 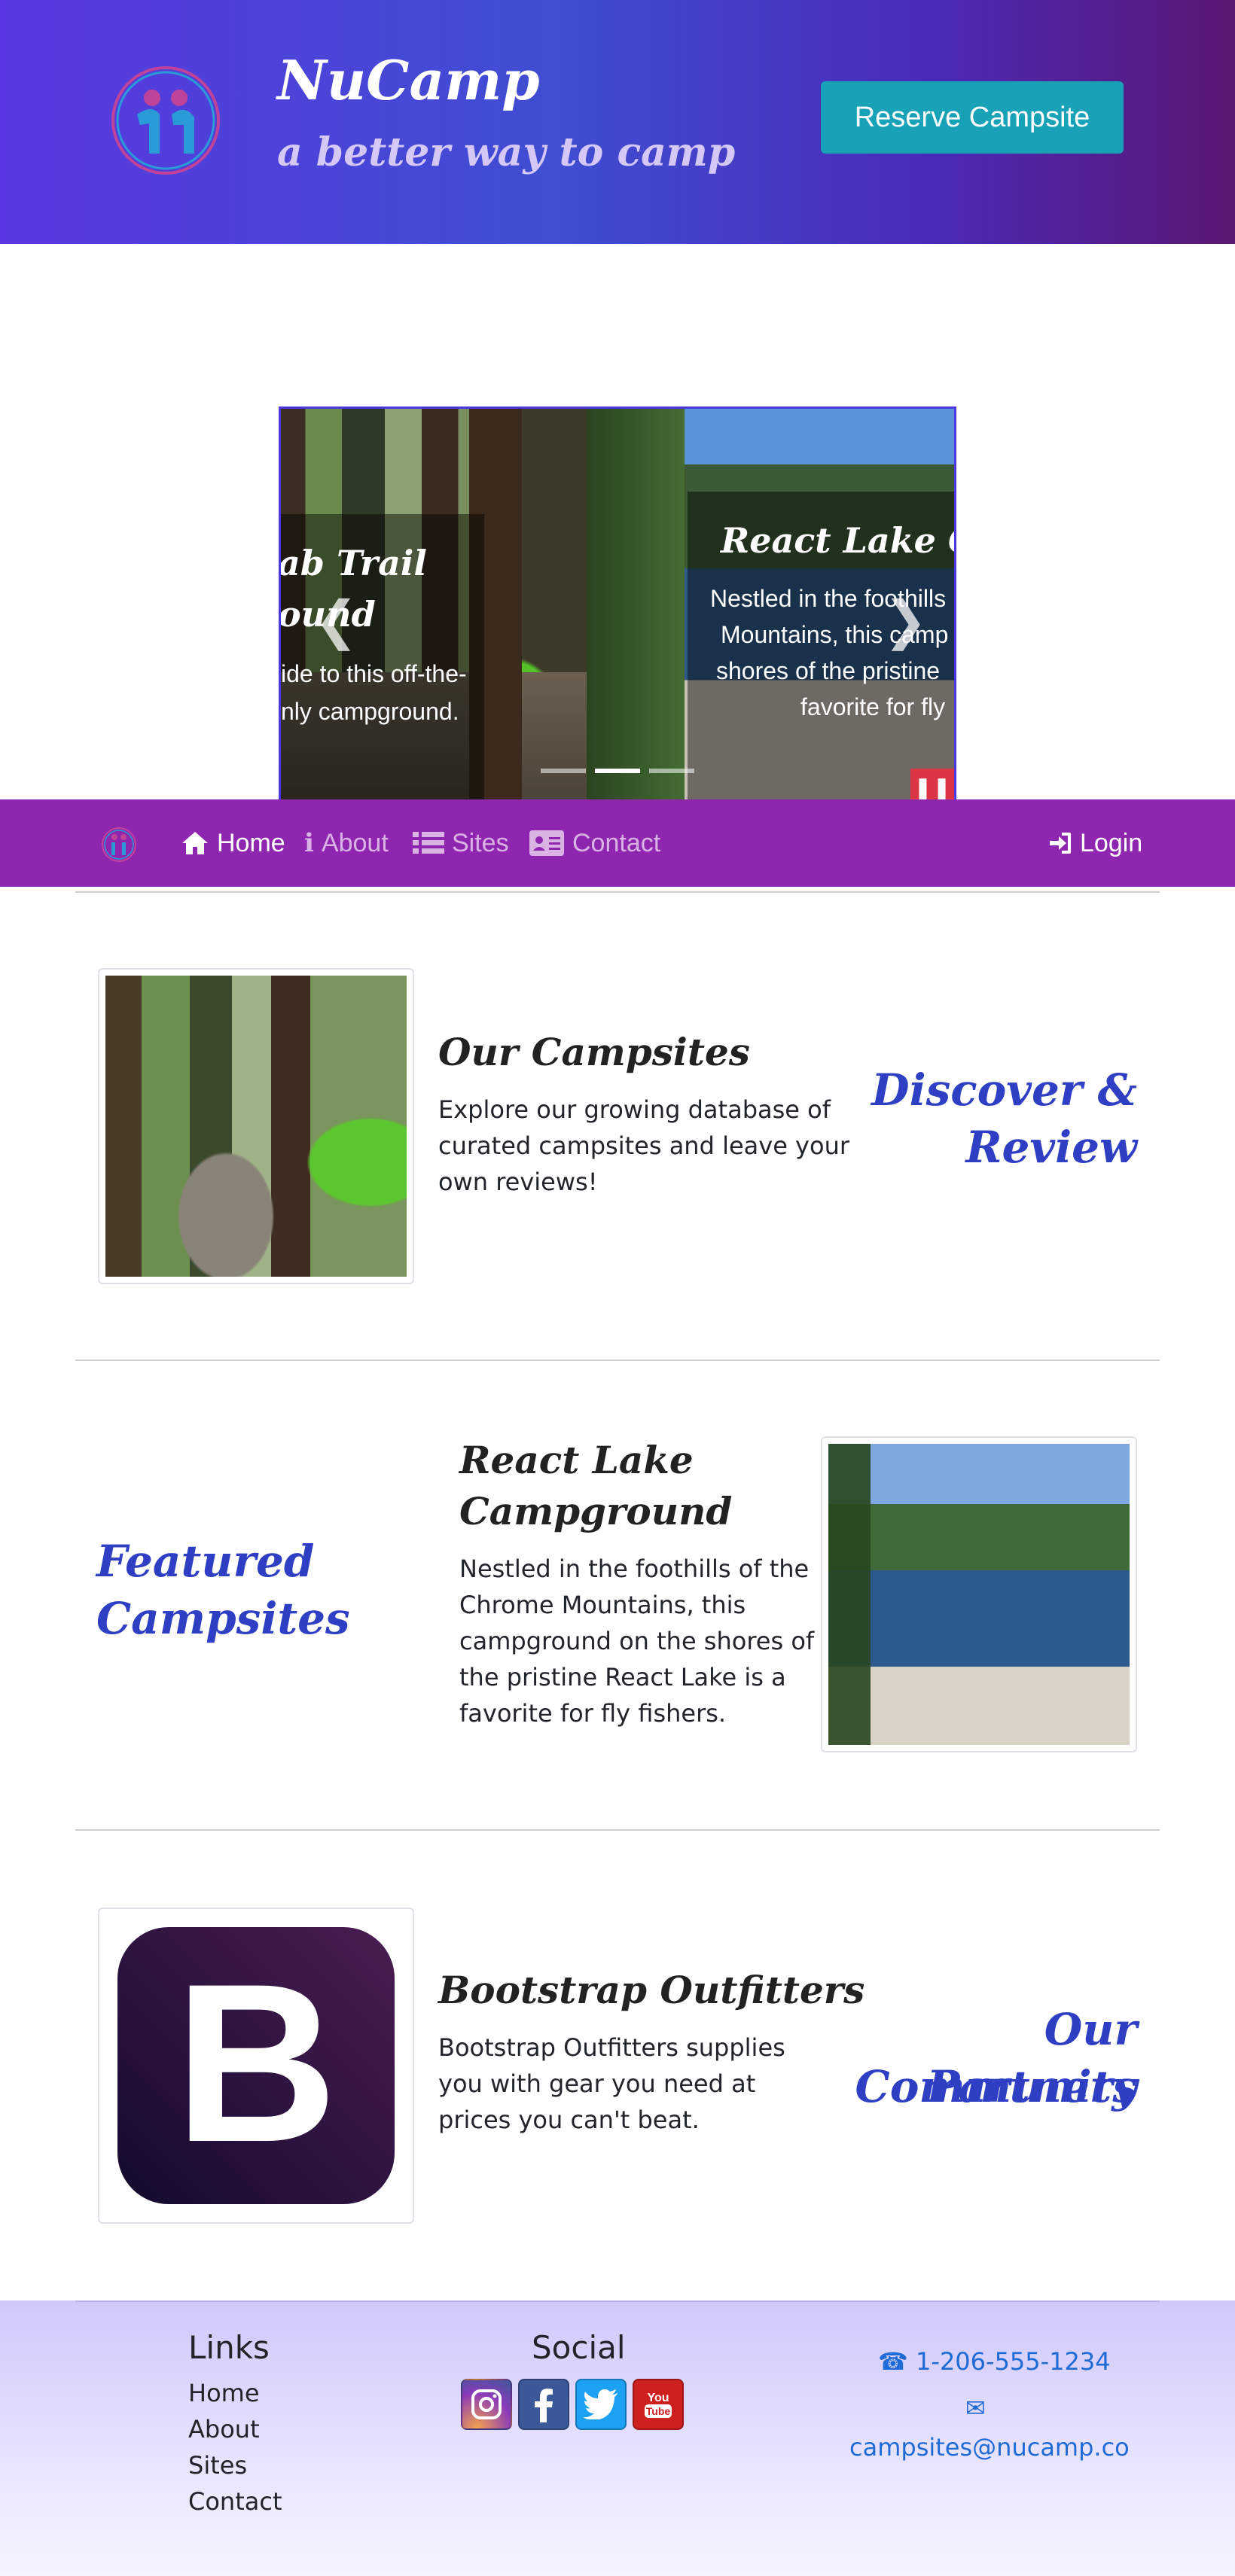 What do you see at coordinates (195, 843) in the screenshot?
I see `home-icon` at bounding box center [195, 843].